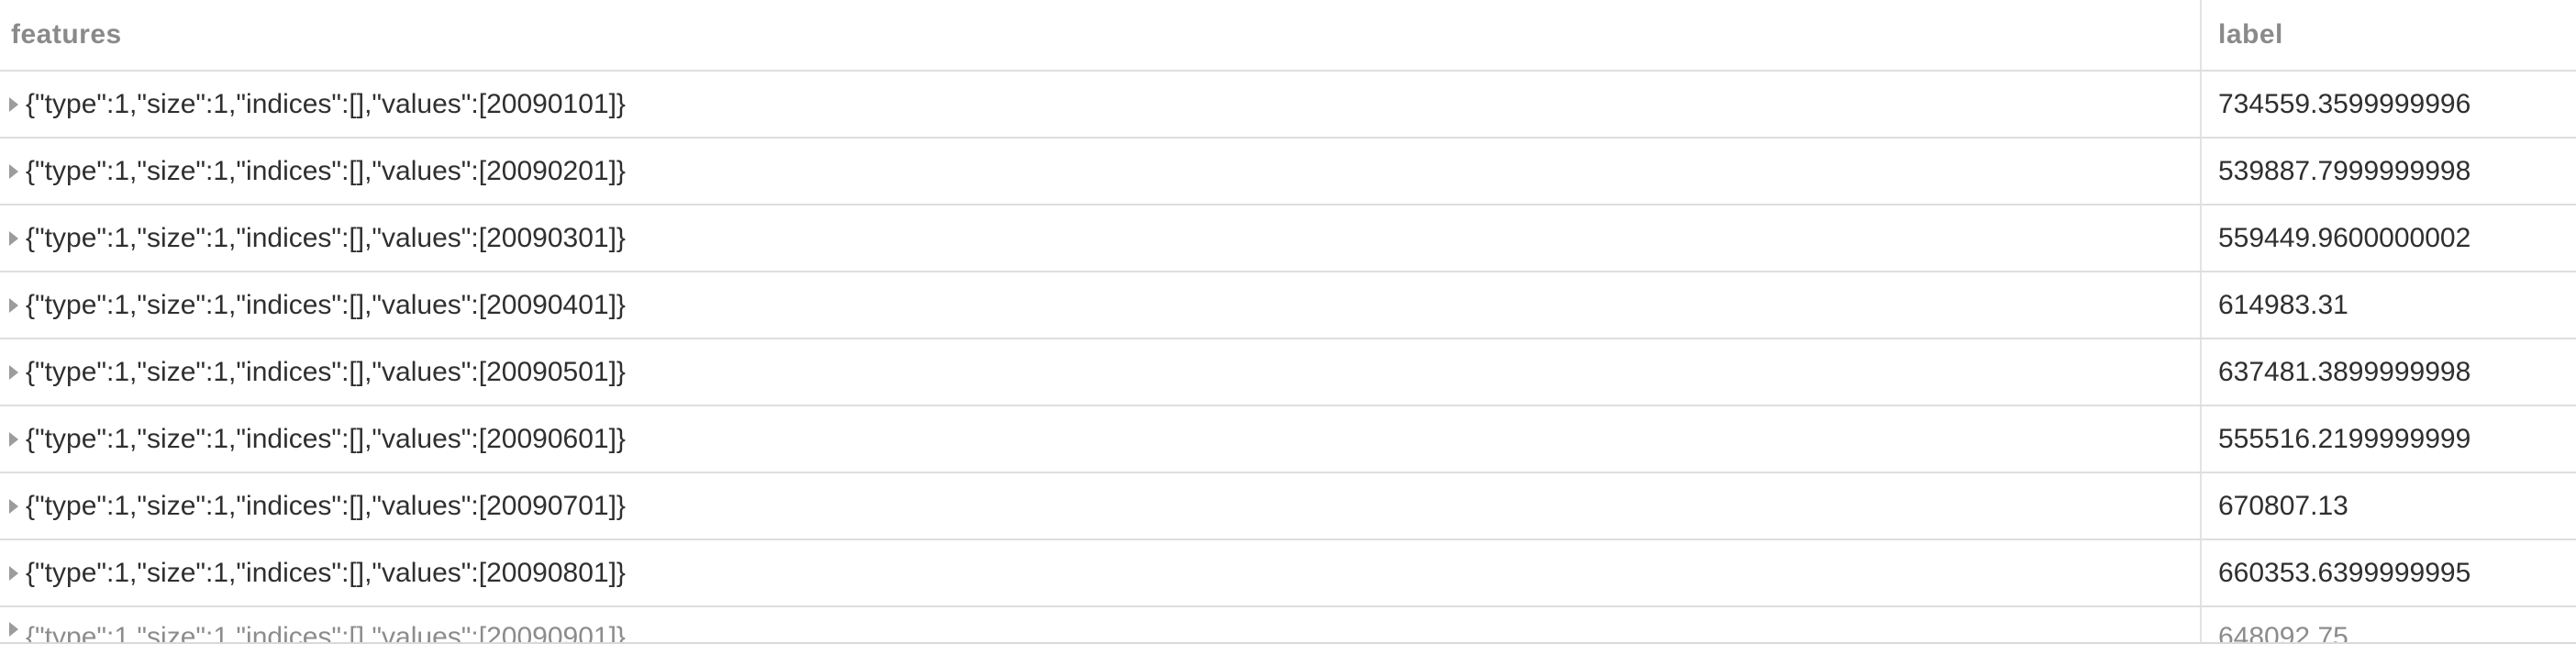  Describe the element at coordinates (2344, 438) in the screenshot. I see `label-cell: 555516.2199999999` at that location.